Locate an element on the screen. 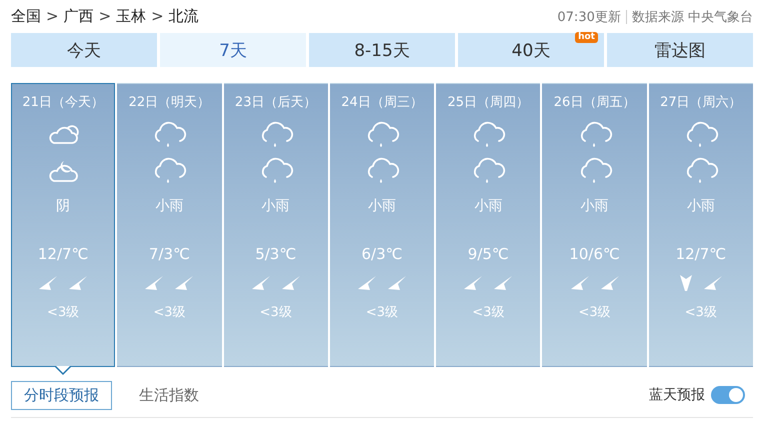 This screenshot has height=429, width=764. sub-tab: 生活指数 is located at coordinates (169, 395).